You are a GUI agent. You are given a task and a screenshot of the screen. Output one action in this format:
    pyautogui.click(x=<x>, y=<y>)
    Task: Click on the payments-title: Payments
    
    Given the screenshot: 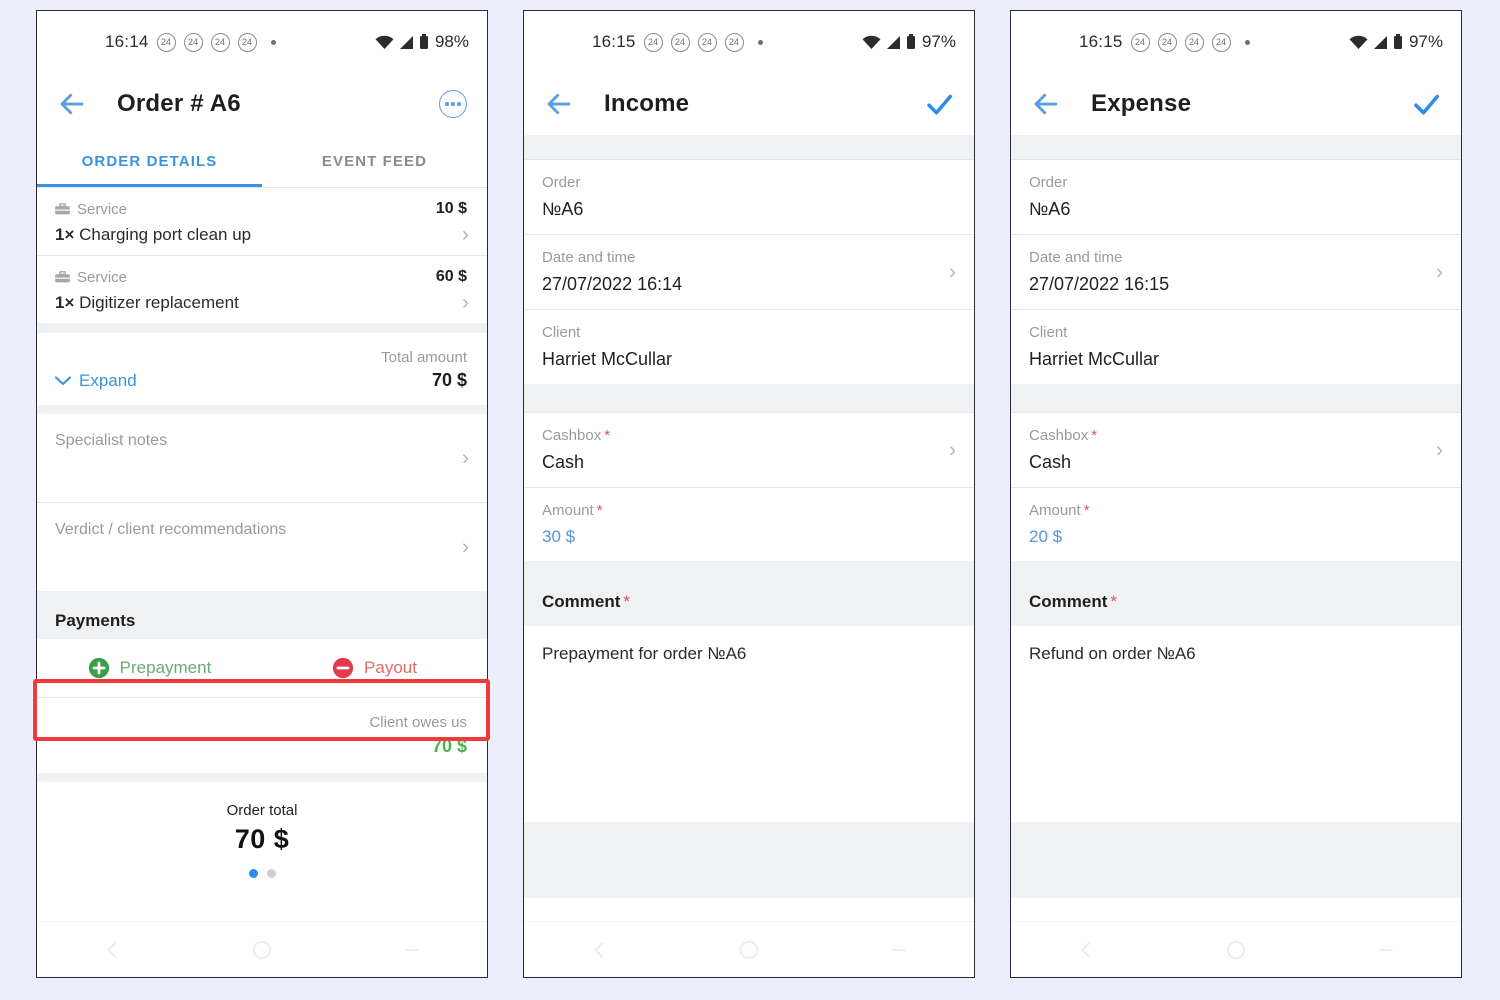 What is the action you would take?
    pyautogui.click(x=95, y=620)
    